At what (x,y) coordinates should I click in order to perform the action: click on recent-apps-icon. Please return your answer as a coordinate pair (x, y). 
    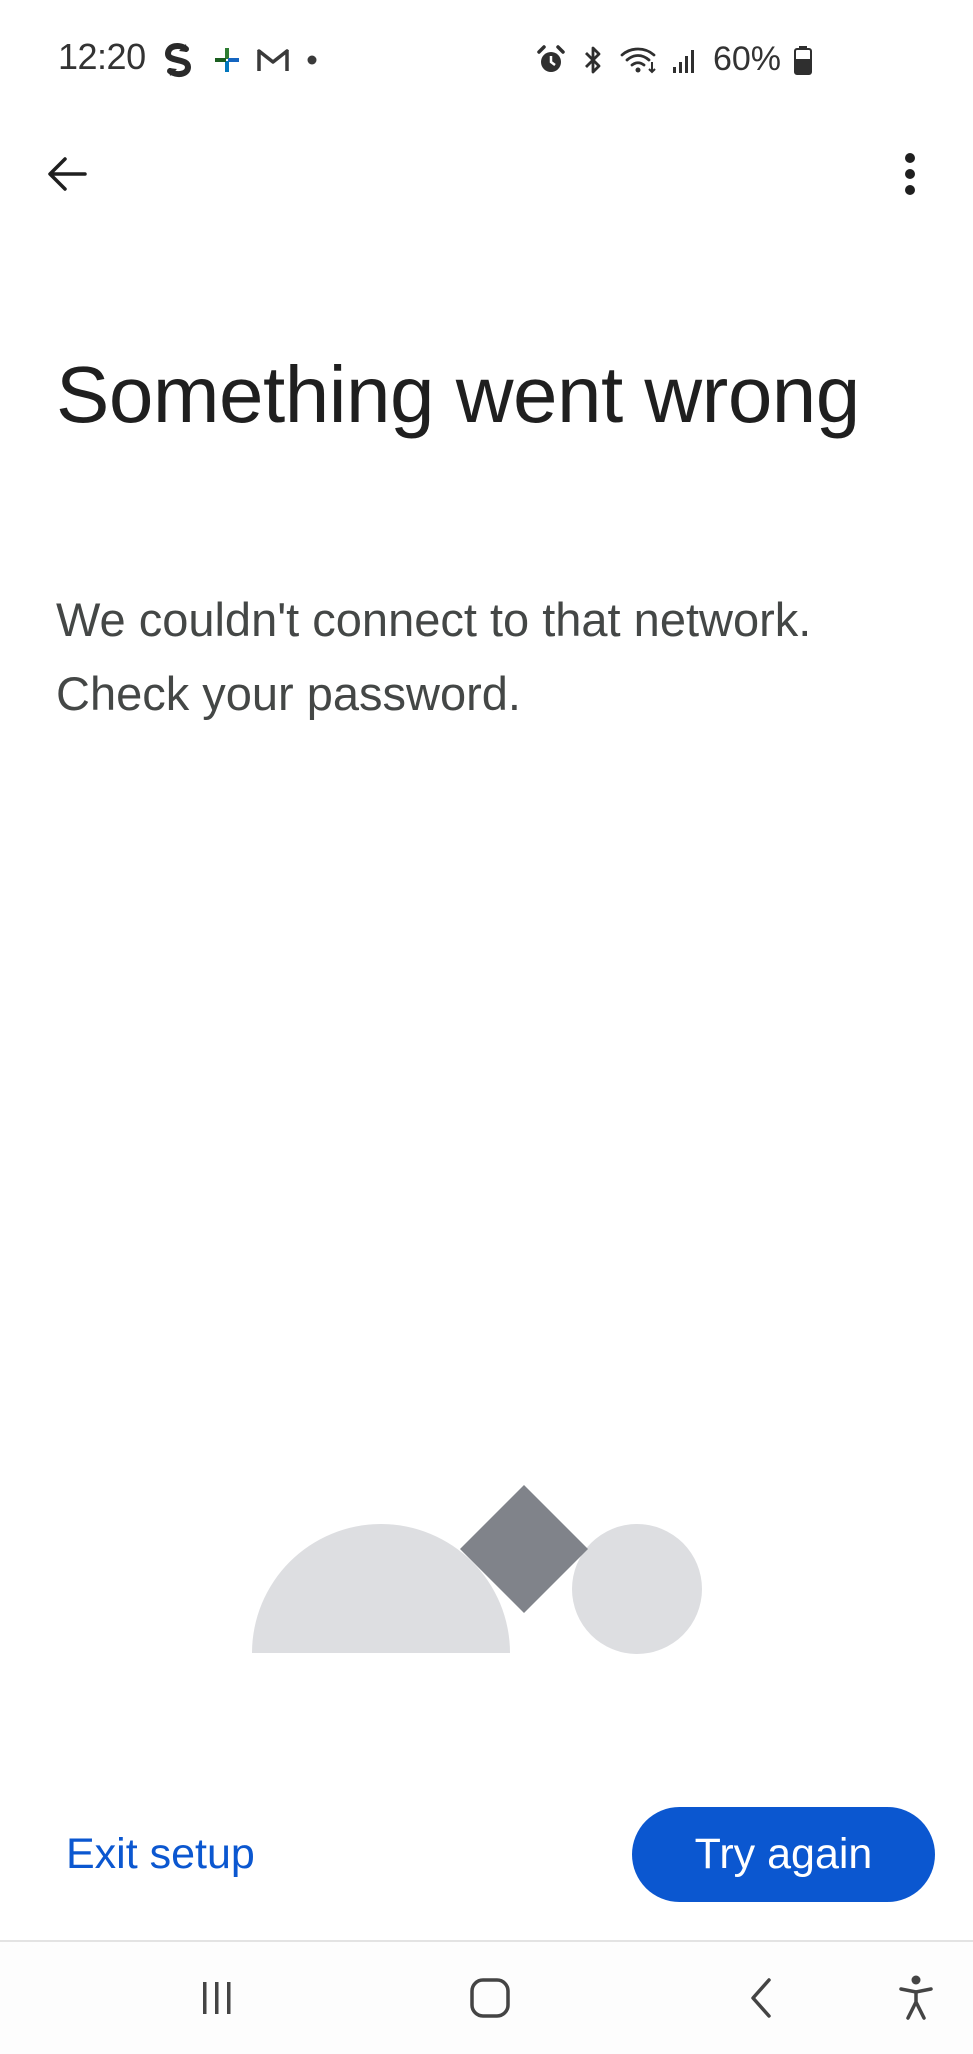
    Looking at the image, I should click on (217, 1998).